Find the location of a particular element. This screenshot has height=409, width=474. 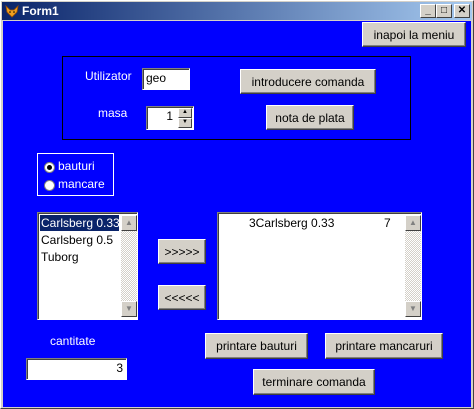

list-item: Carlsberg 0.33 is located at coordinates (80, 223).